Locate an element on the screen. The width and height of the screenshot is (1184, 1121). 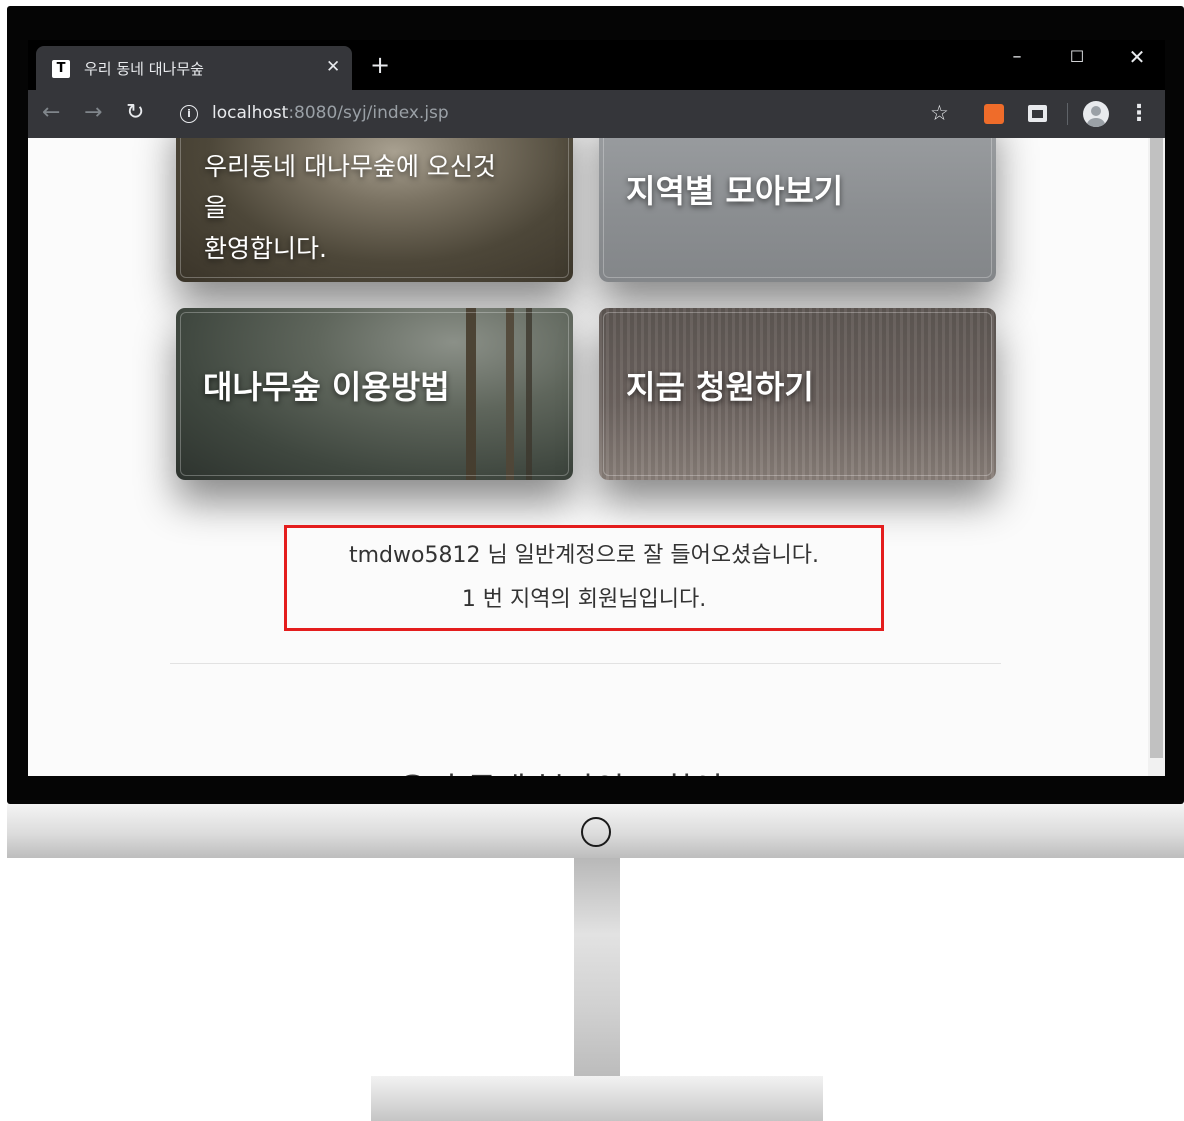
profile-avatar-icon is located at coordinates (1096, 114).